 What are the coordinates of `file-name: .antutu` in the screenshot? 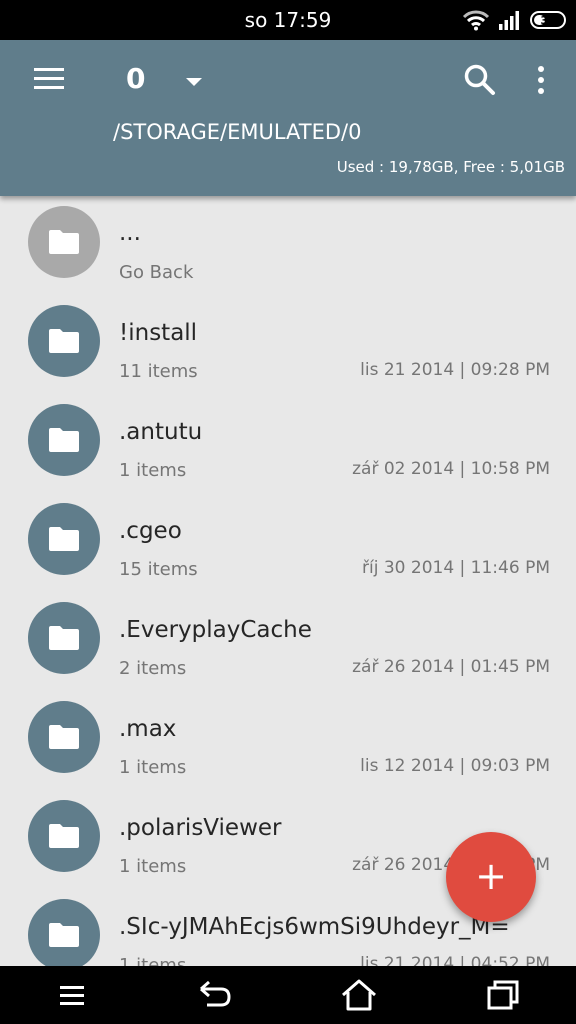 It's located at (161, 432).